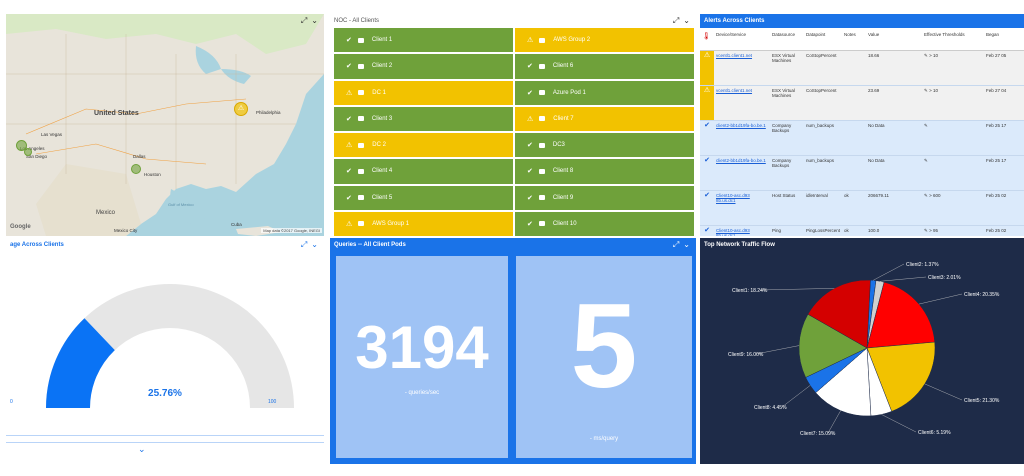 The image size is (1024, 476). Describe the element at coordinates (604, 197) in the screenshot. I see `noc-tile: ✔ Client 9` at that location.